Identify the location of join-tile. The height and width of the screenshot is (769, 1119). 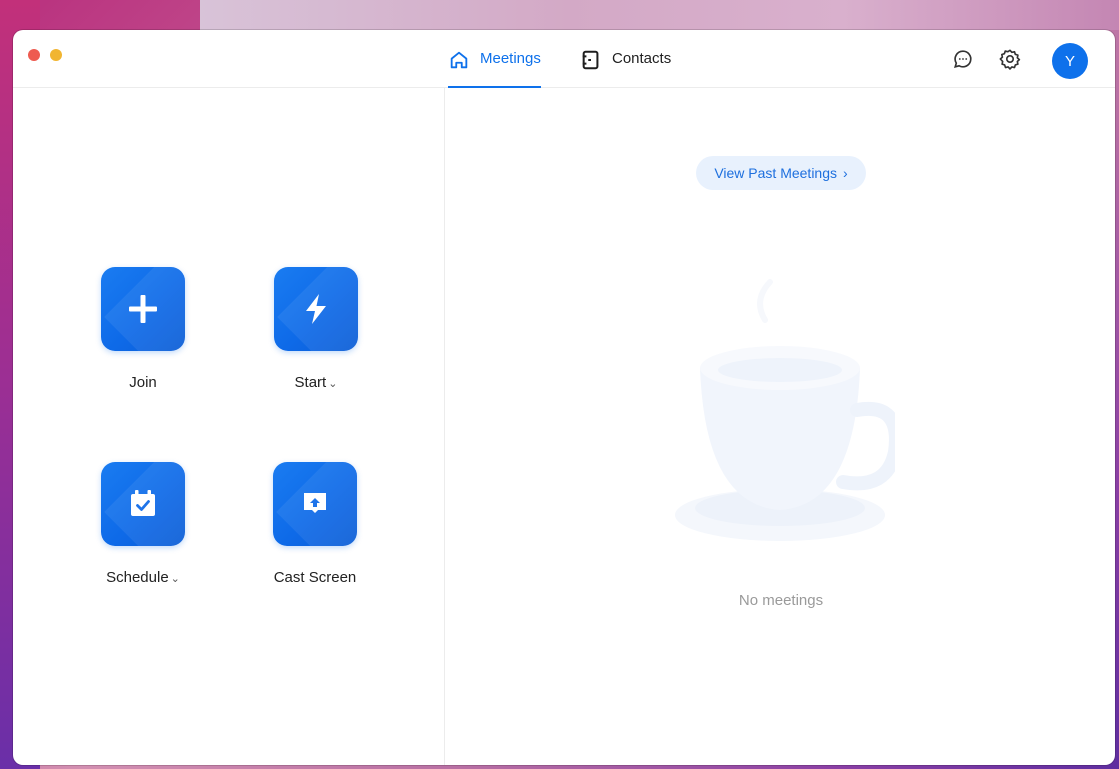
(143, 309).